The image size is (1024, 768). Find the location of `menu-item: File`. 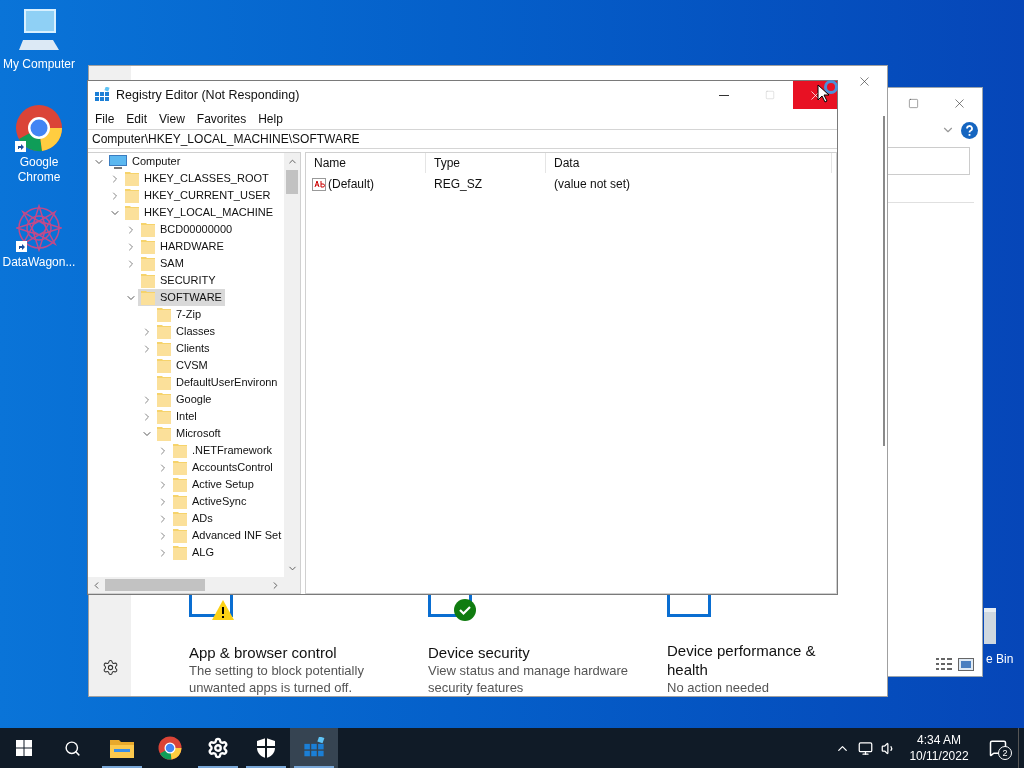

menu-item: File is located at coordinates (105, 119).